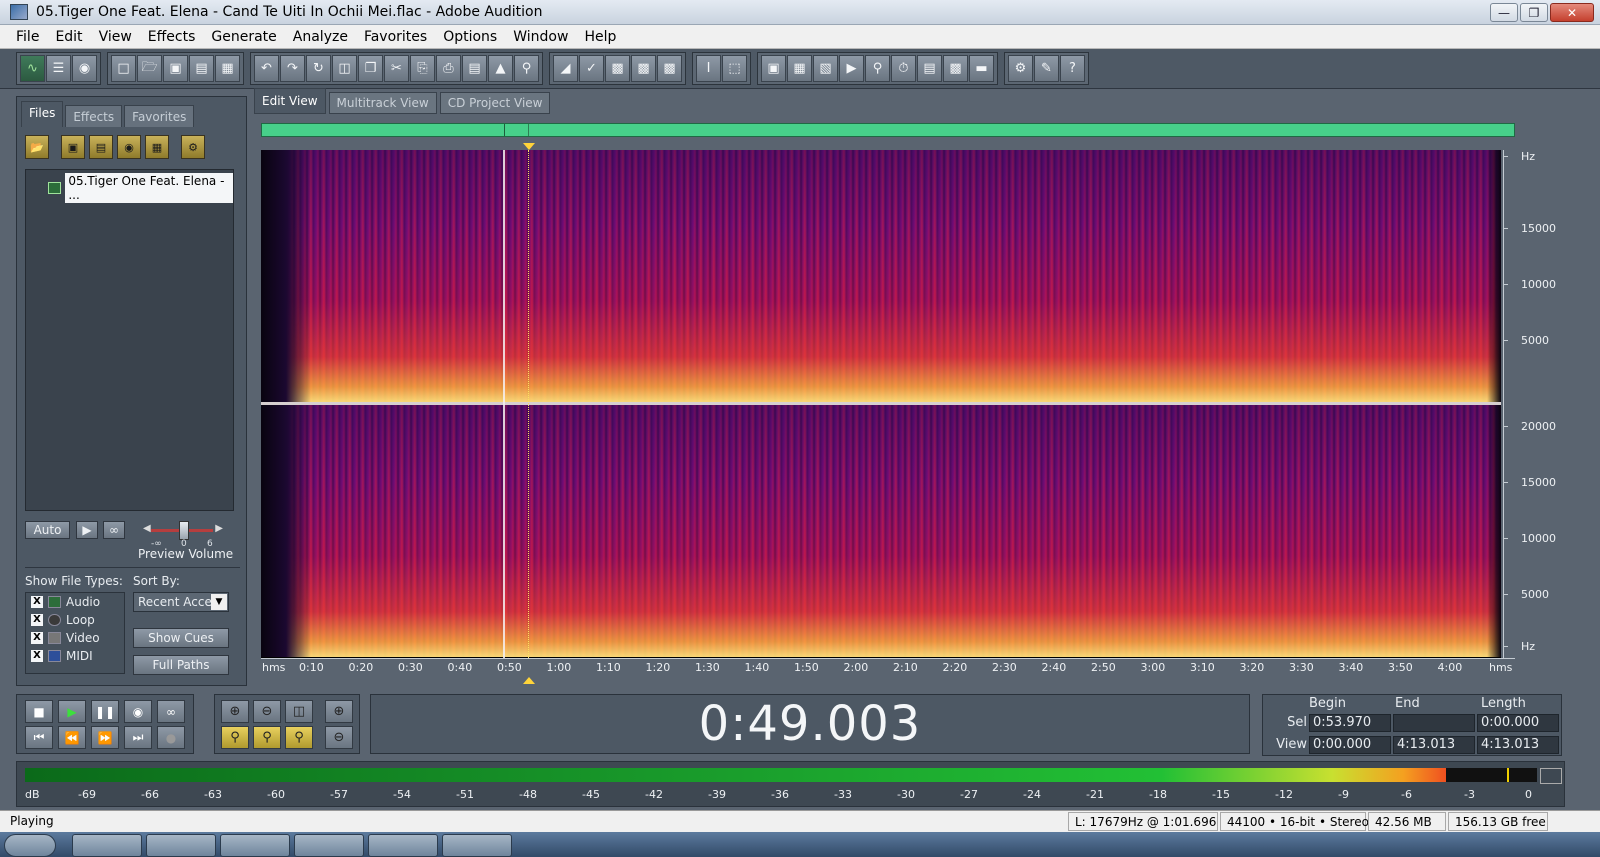 This screenshot has width=1600, height=857. What do you see at coordinates (243, 37) in the screenshot?
I see `menu-generate: Generate` at bounding box center [243, 37].